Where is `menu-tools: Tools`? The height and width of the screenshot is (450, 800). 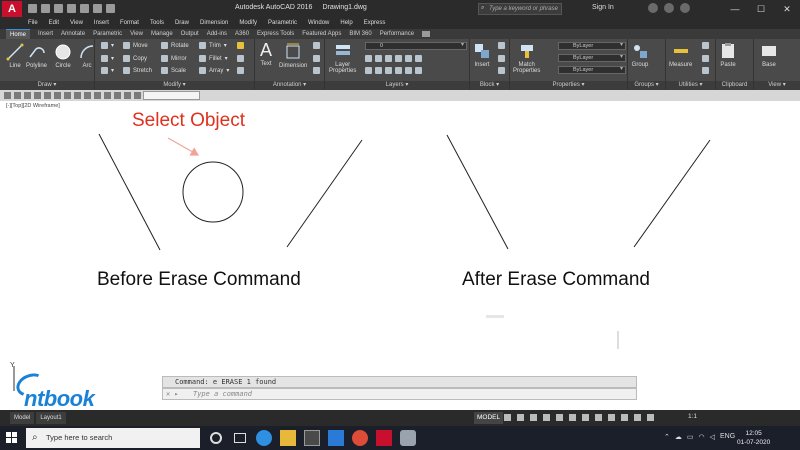
menu-tools: Tools is located at coordinates (157, 23).